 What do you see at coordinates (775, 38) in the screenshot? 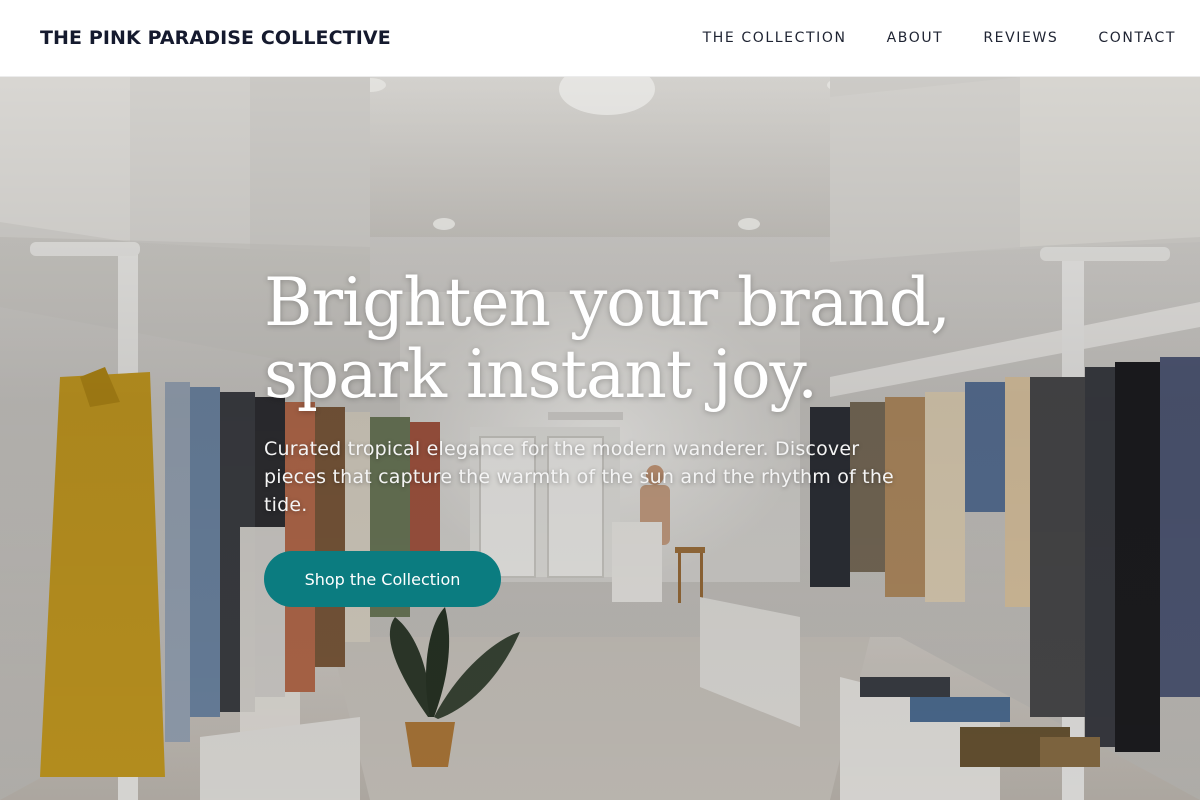
I see `nav-item-collection: THE COLLECTION` at bounding box center [775, 38].